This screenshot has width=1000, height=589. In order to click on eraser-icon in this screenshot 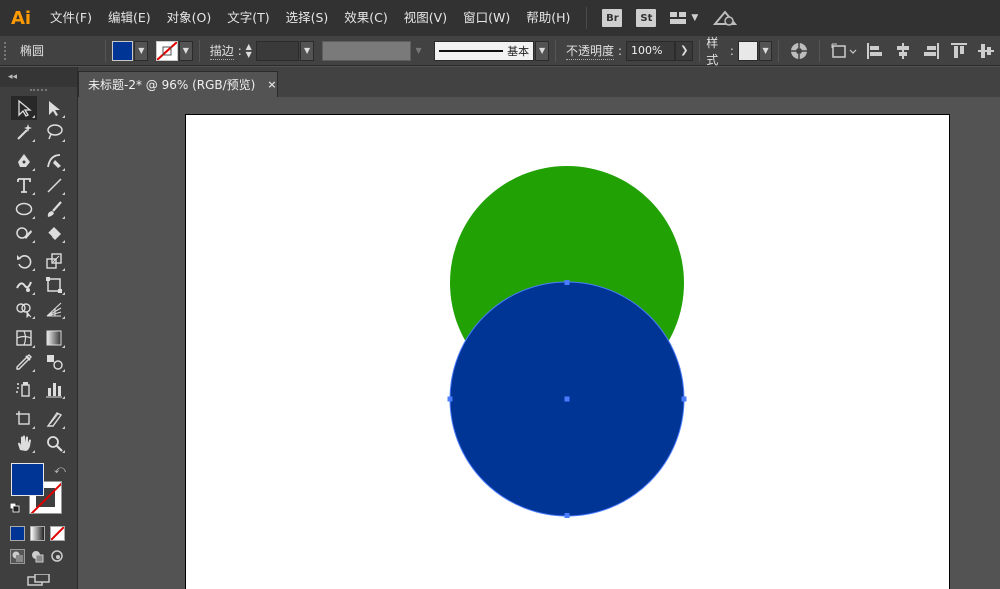, I will do `click(54, 233)`.